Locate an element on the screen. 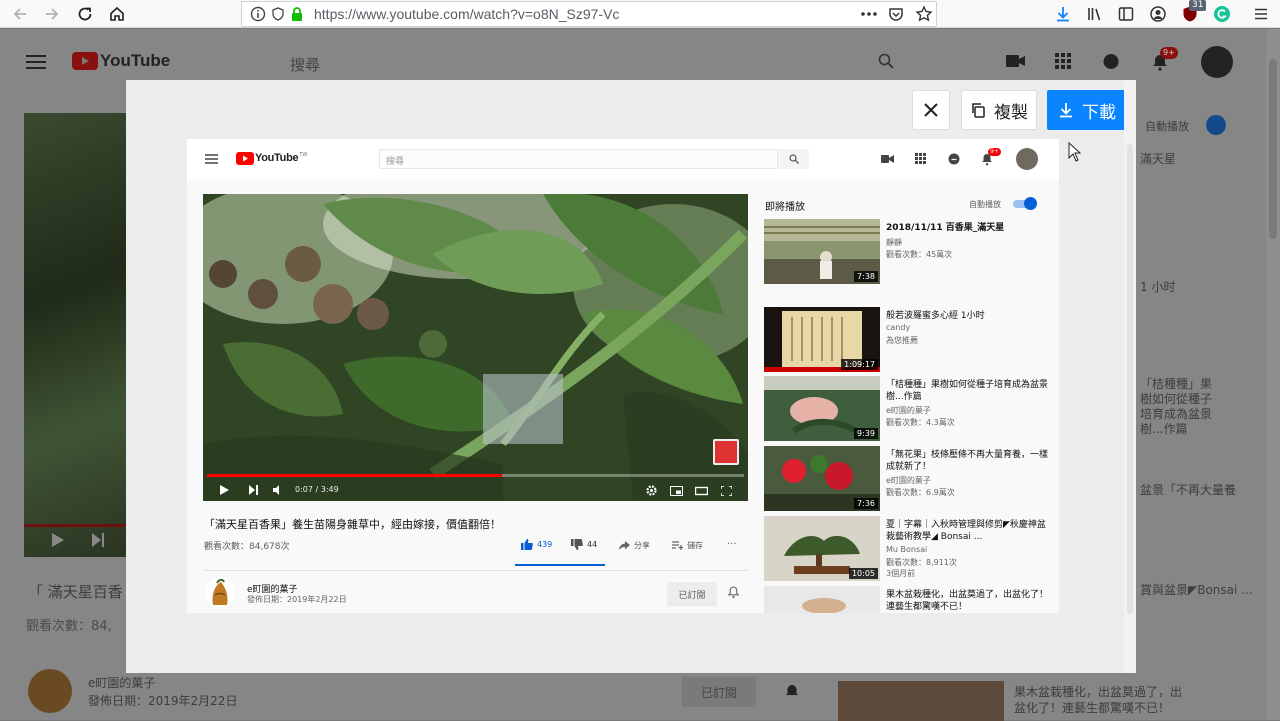  side-video-views: 觀看次數：45萬次 is located at coordinates (919, 254).